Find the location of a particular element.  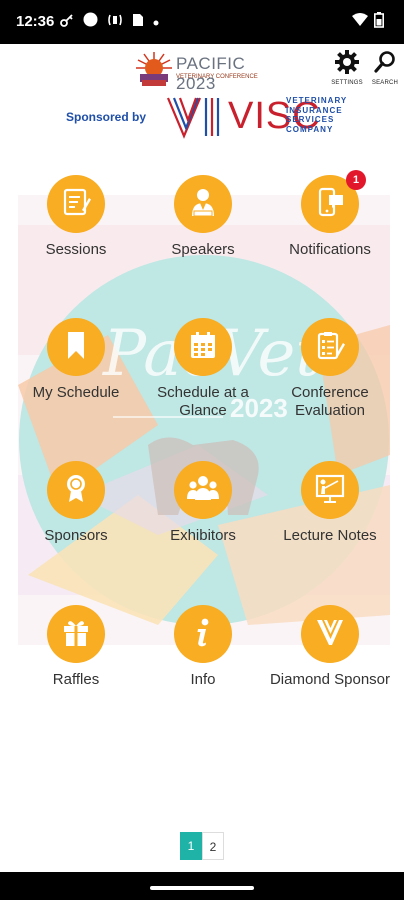

menu-item-label: Exhibitors is located at coordinates (203, 535).